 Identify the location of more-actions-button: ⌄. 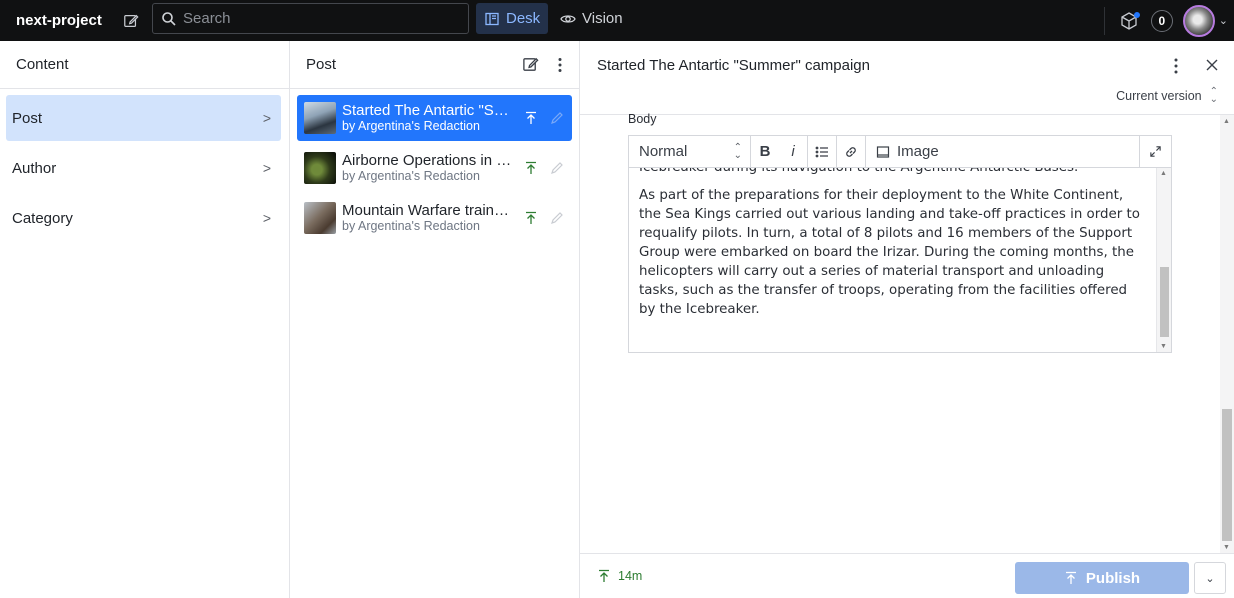
(1210, 578).